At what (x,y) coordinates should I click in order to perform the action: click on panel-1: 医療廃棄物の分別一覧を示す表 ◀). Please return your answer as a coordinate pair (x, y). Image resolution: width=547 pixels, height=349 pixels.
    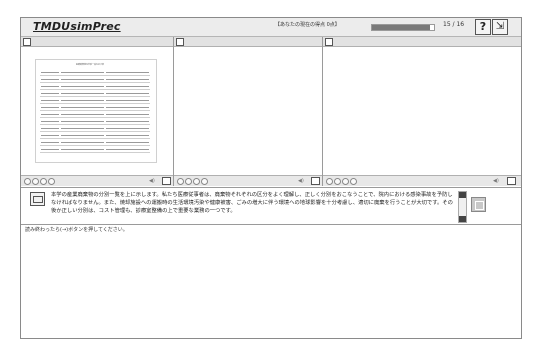
    Looking at the image, I should click on (97, 111).